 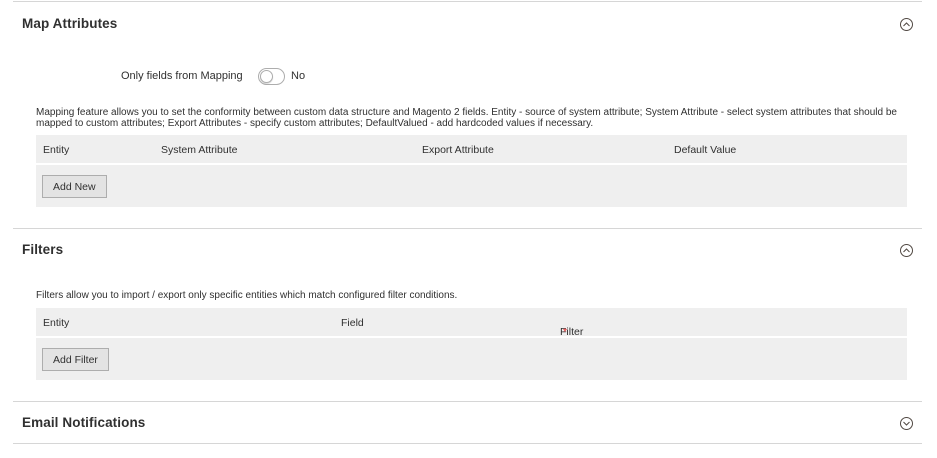 I want to click on email-notifications-title: Email Notifications, so click(x=83, y=422).